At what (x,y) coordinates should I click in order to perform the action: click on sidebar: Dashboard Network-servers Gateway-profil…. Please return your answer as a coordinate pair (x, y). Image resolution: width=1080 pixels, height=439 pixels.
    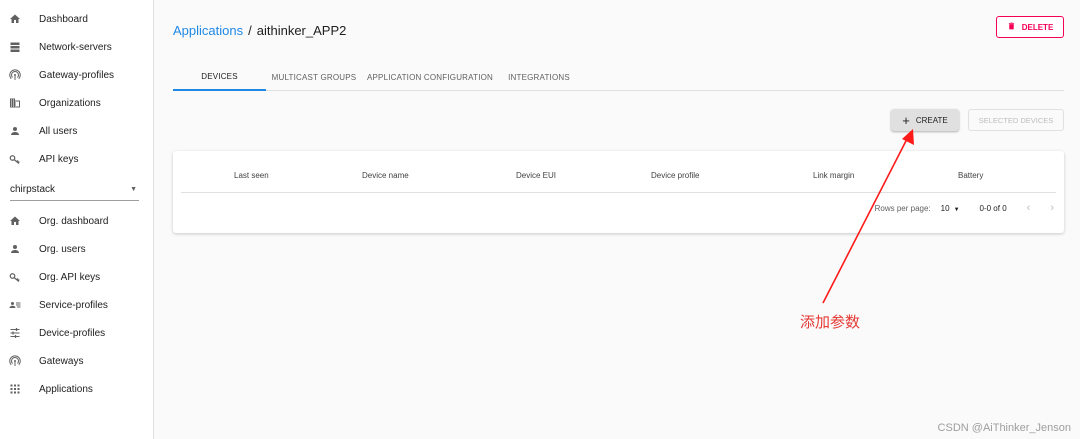
    Looking at the image, I should click on (77, 219).